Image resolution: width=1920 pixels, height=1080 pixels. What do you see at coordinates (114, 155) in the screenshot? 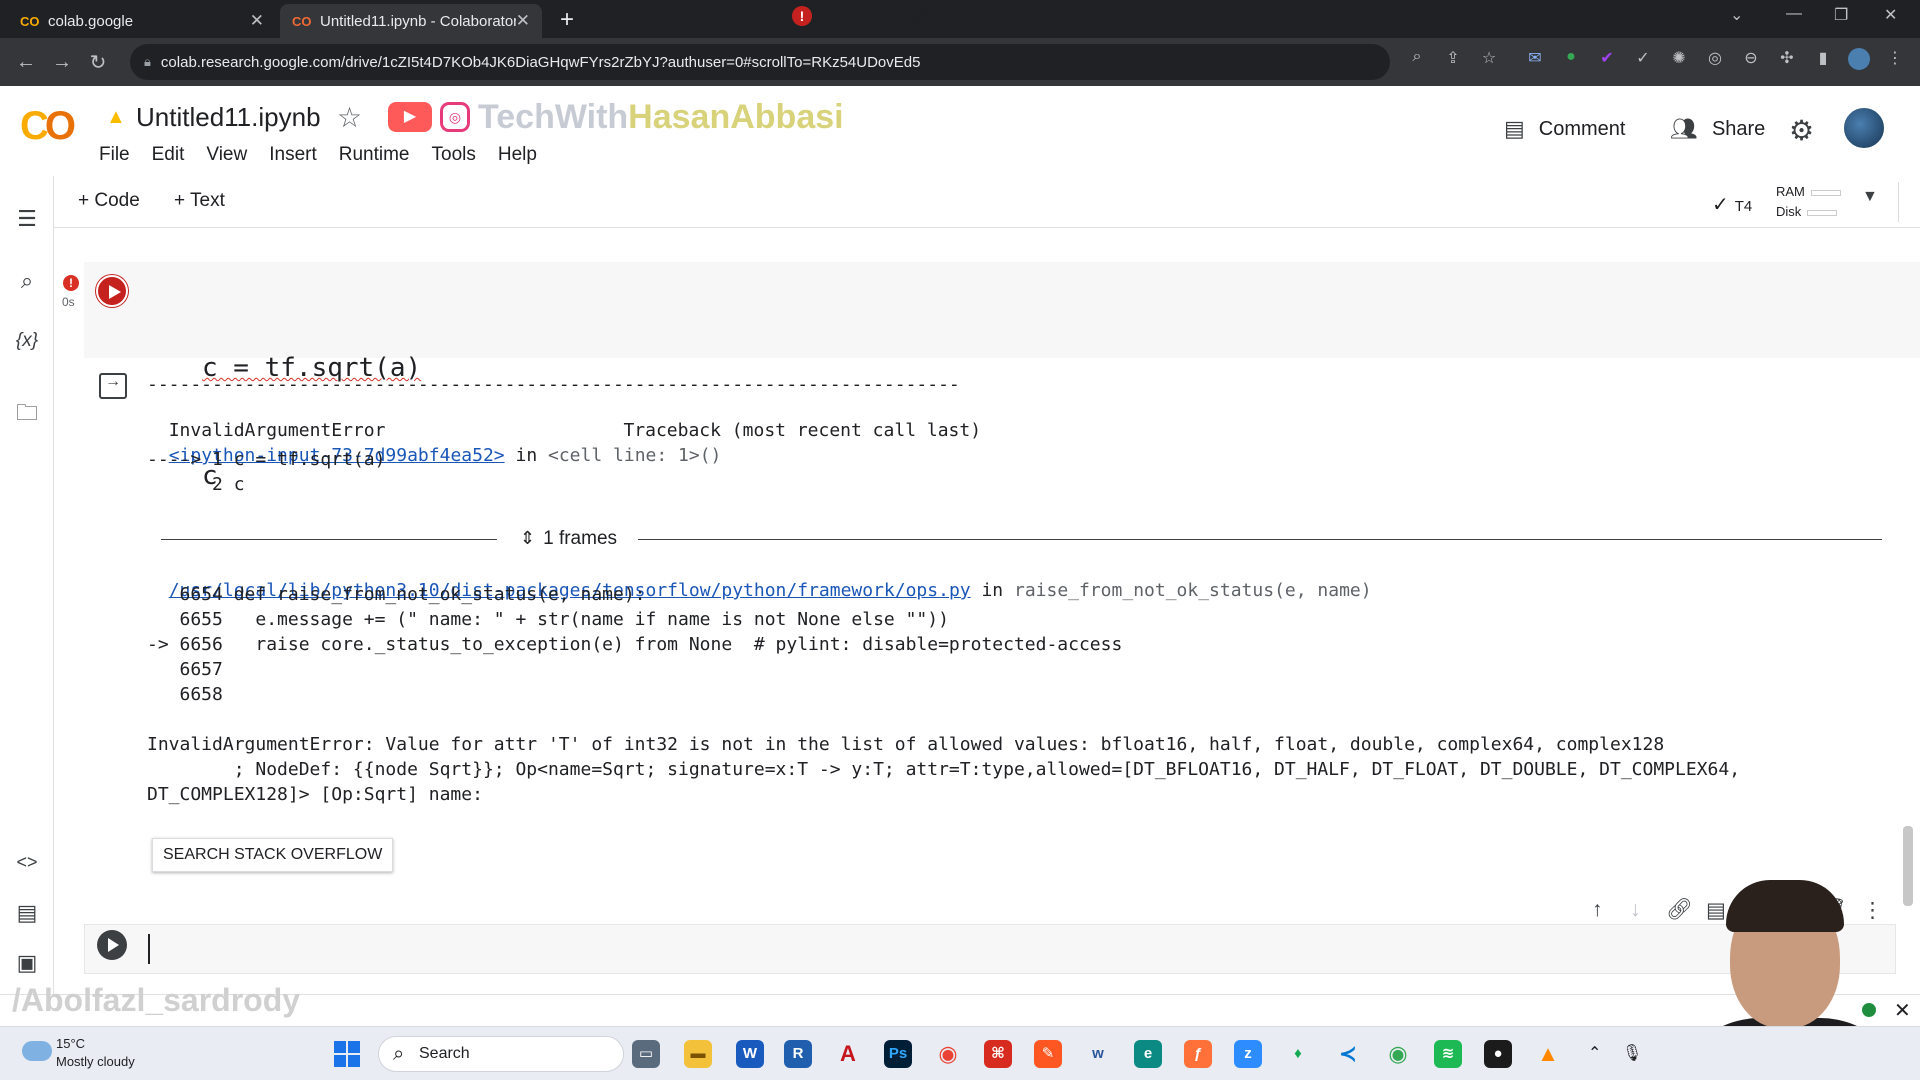
I see `menu-file: File` at bounding box center [114, 155].